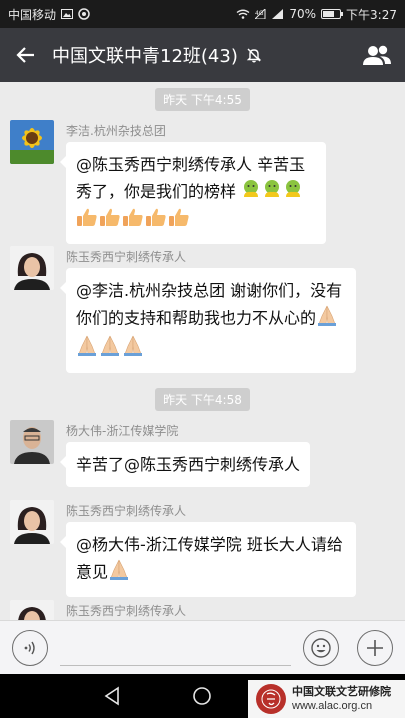  I want to click on watermark-url: www.alac.org.cn, so click(332, 706).